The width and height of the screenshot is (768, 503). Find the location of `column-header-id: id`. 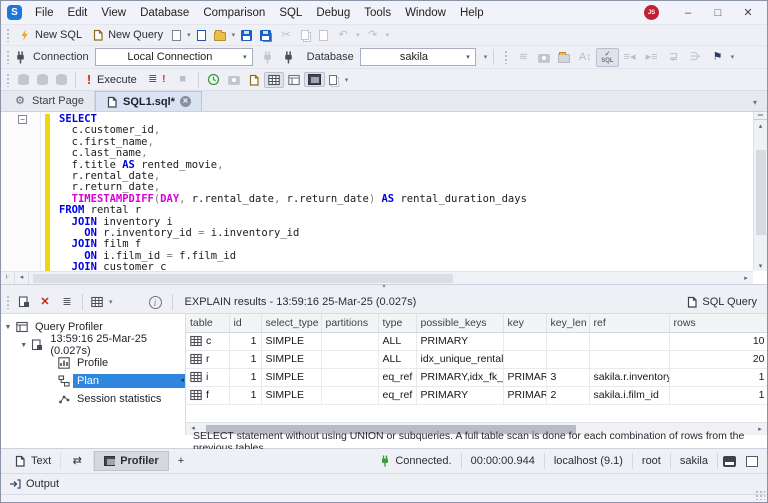

column-header-id: id is located at coordinates (245, 323).